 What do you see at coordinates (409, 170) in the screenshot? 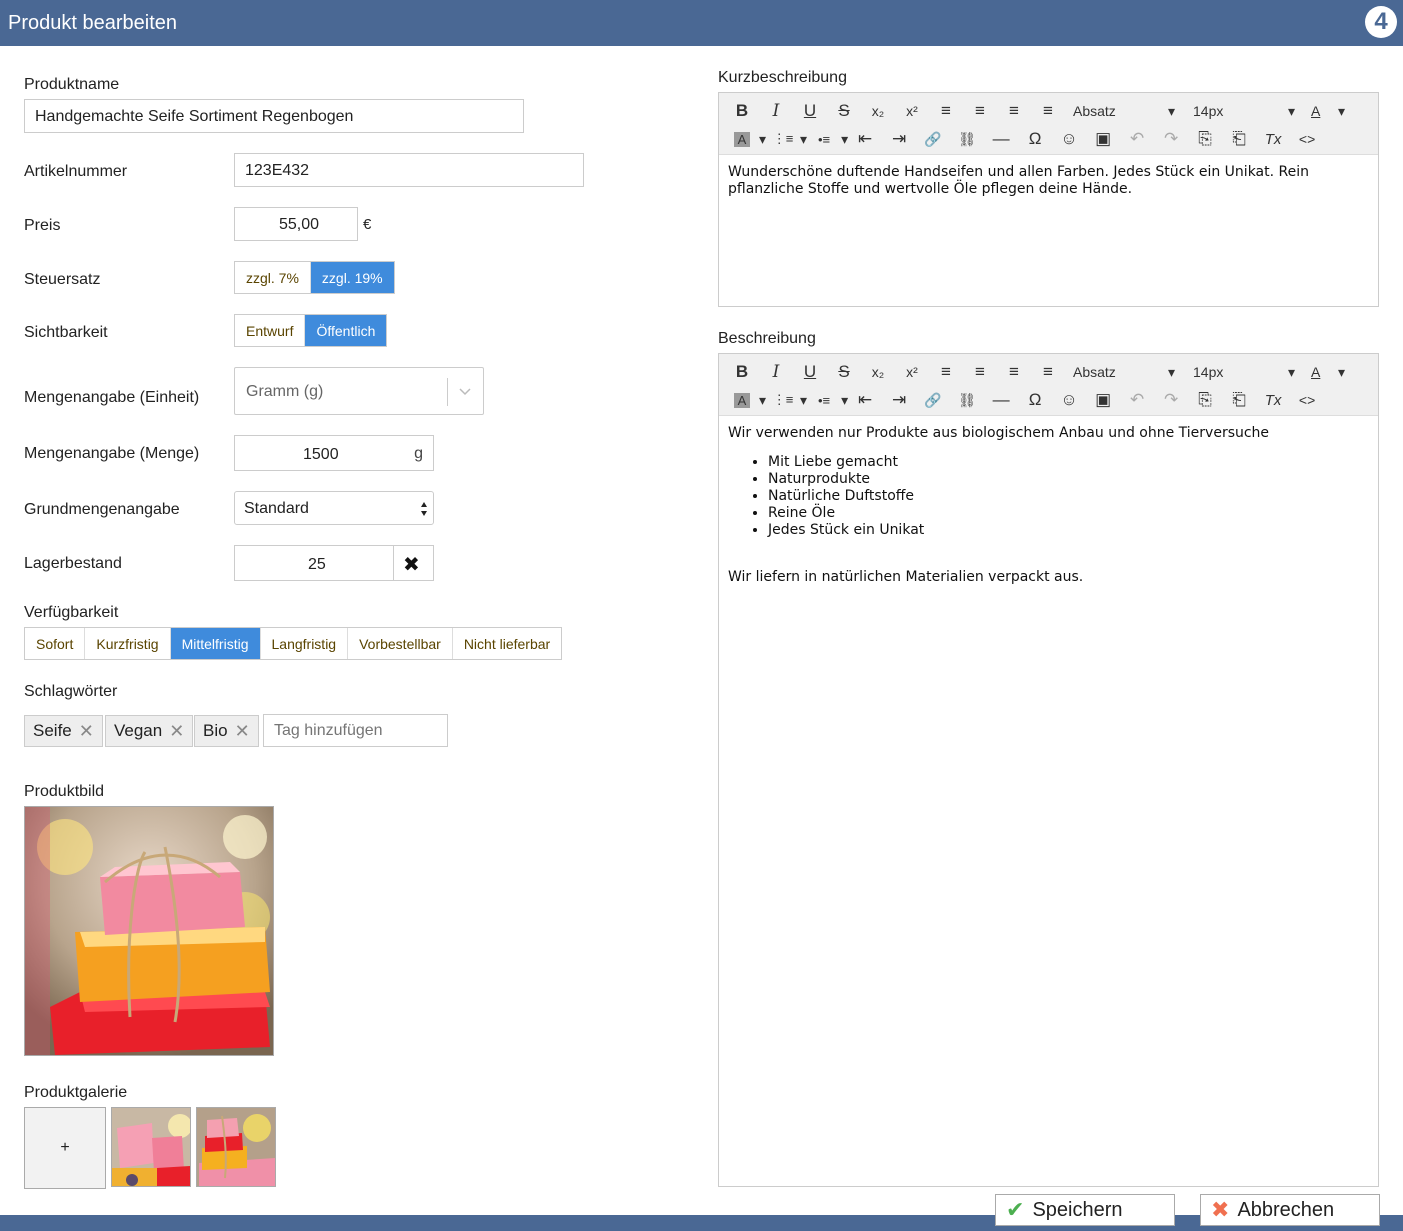
I see `sku-input: 123E432` at bounding box center [409, 170].